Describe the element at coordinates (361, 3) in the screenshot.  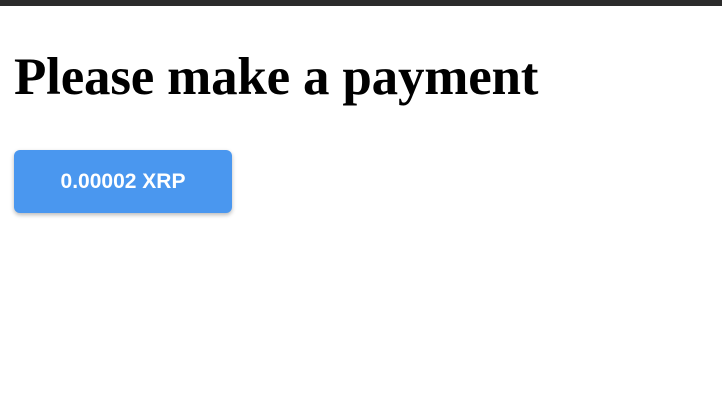
I see `browser-top-bar` at that location.